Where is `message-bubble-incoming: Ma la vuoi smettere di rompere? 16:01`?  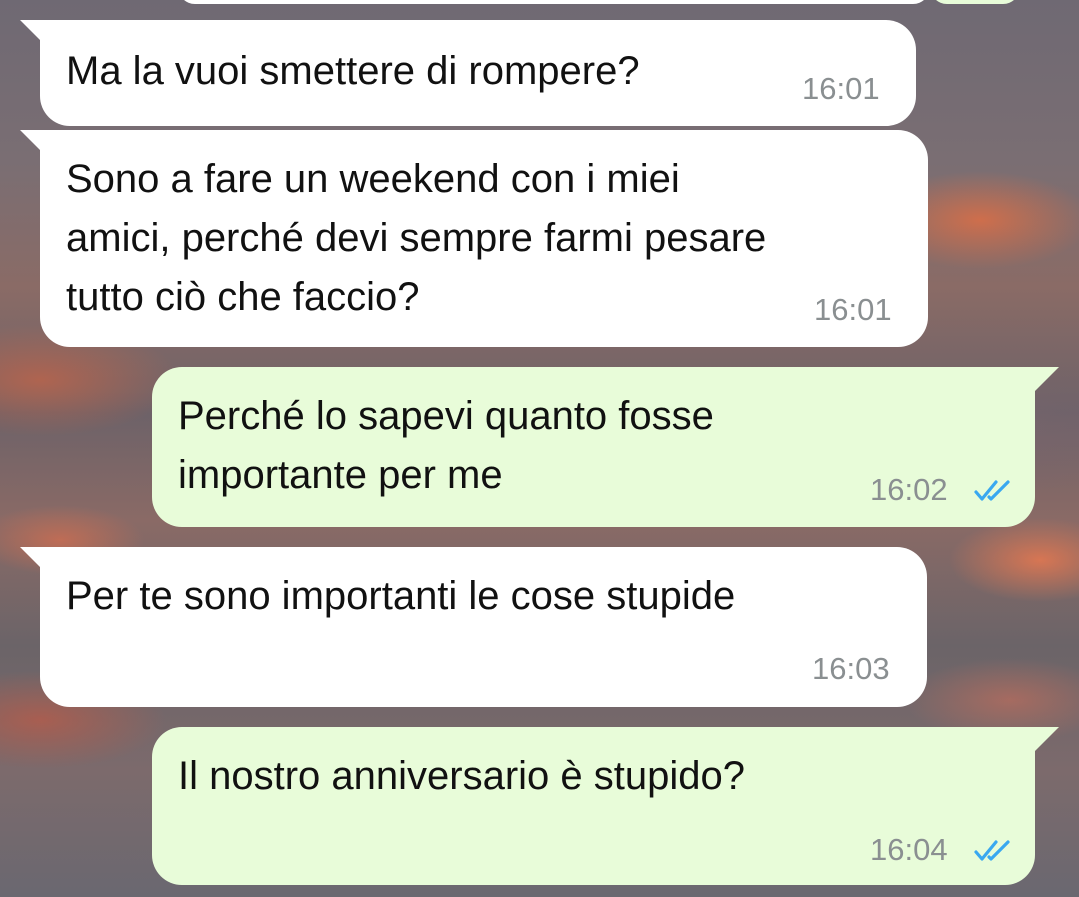 message-bubble-incoming: Ma la vuoi smettere di rompere? 16:01 is located at coordinates (468, 73).